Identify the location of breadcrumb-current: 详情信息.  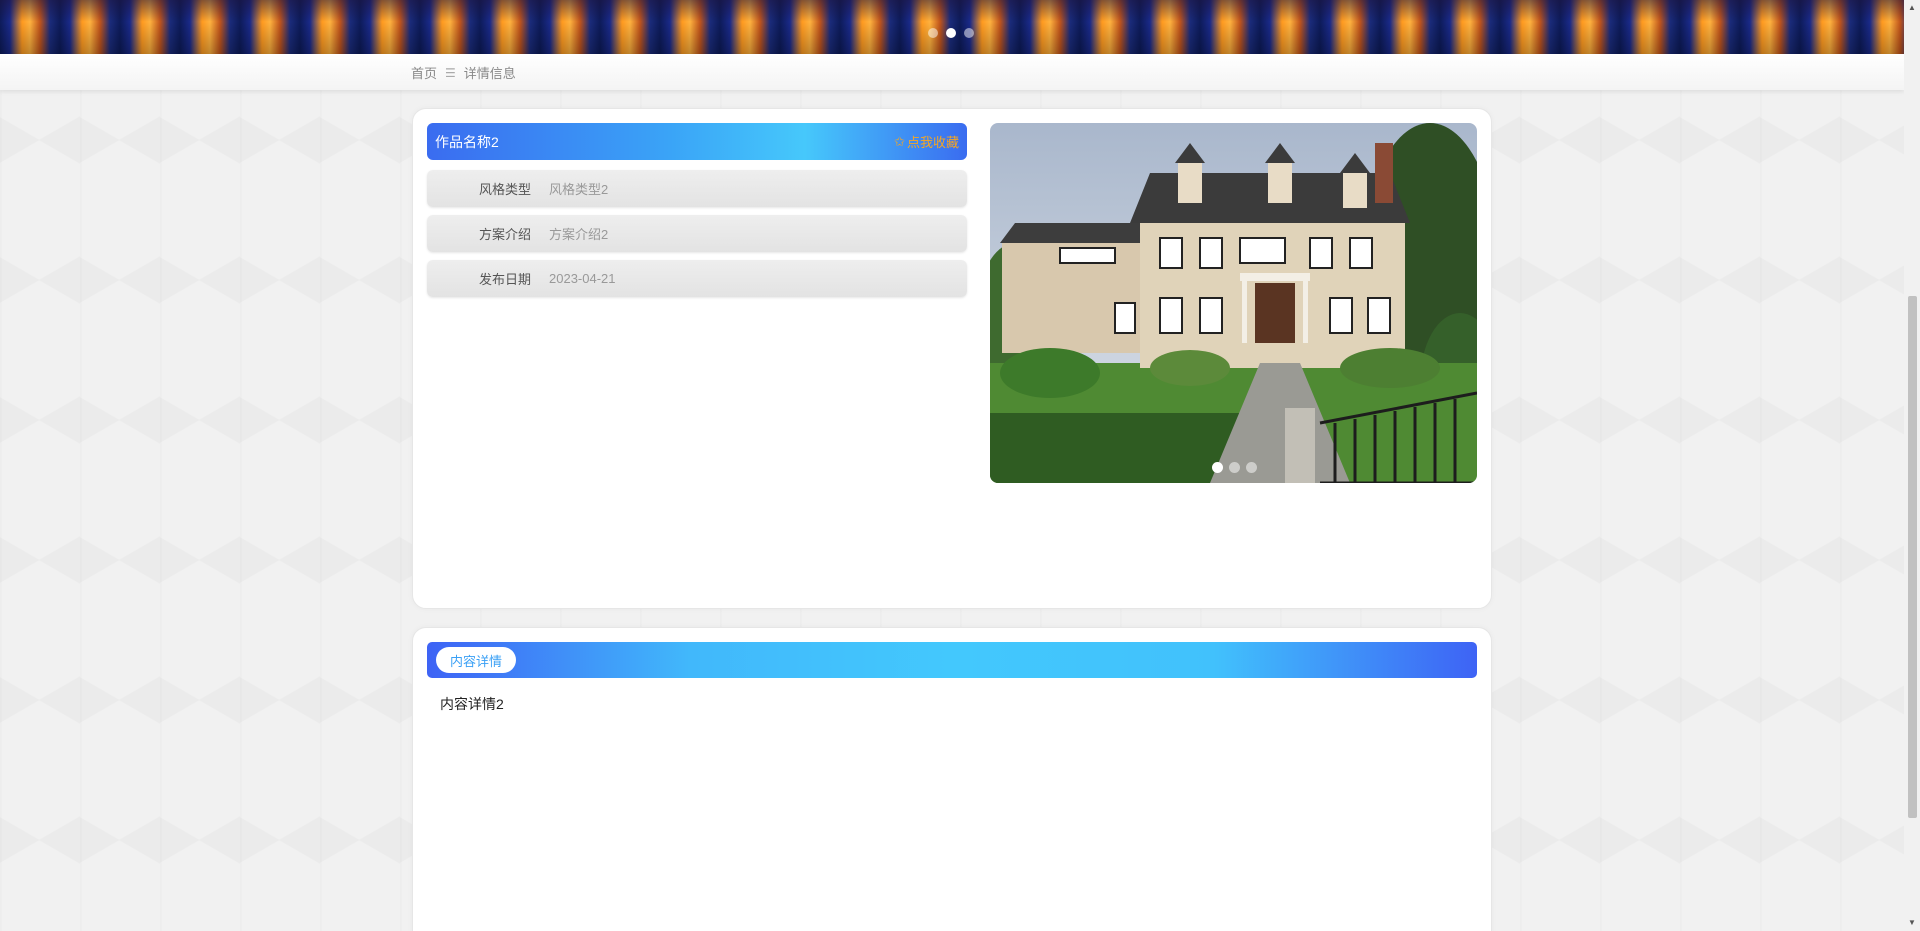
(489, 73).